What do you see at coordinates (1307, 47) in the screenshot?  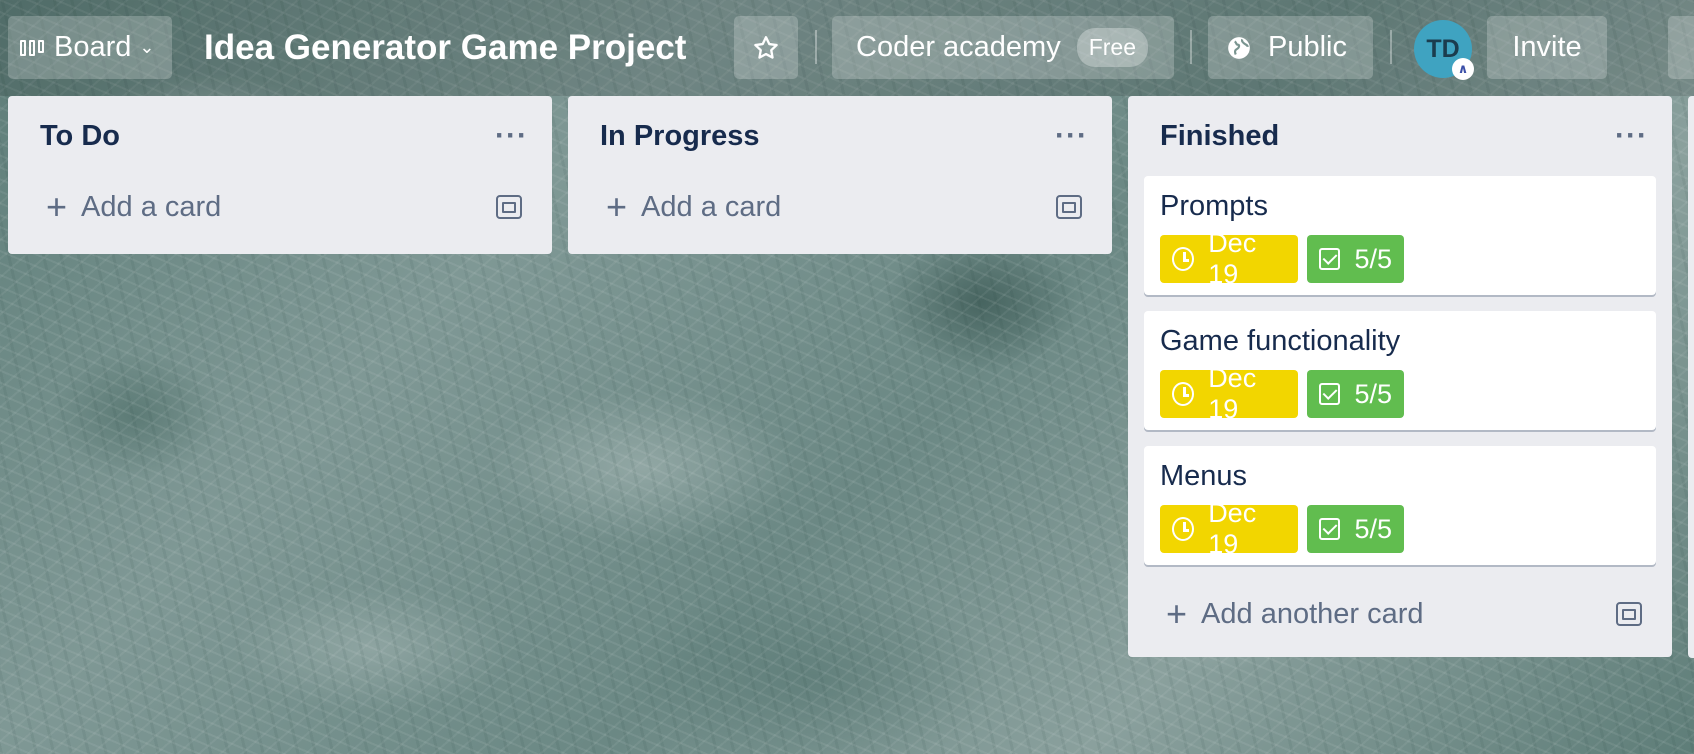 I see `visibility-label: Public` at bounding box center [1307, 47].